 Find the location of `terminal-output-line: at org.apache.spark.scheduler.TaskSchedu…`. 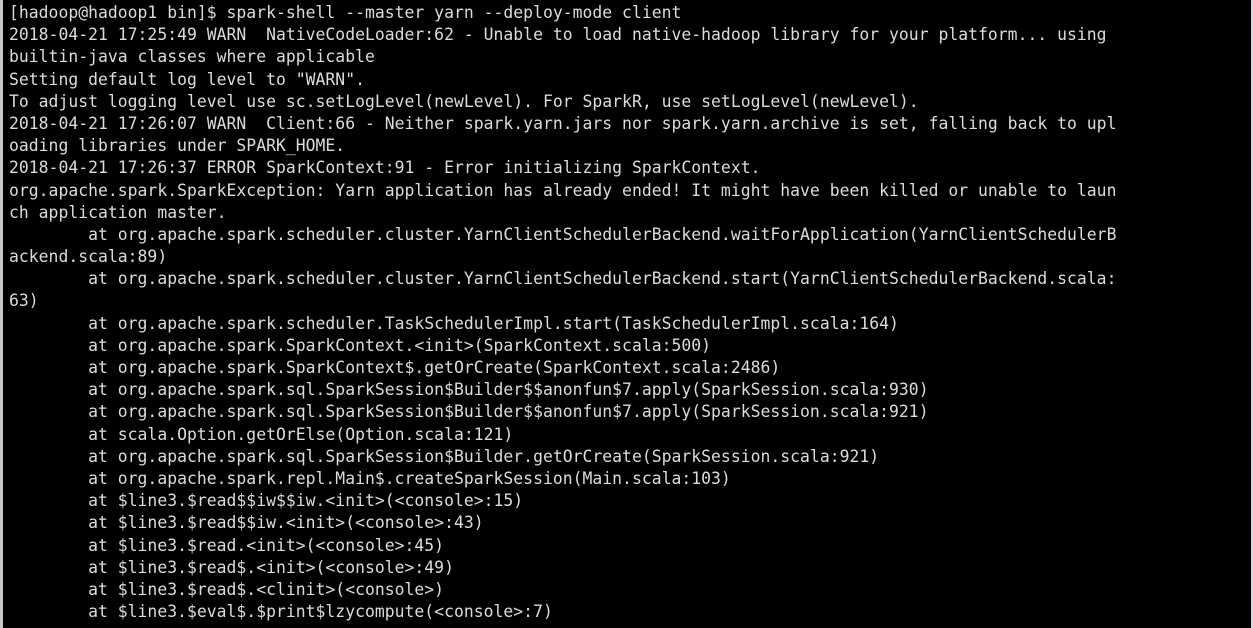

terminal-output-line: at org.apache.spark.scheduler.TaskSchedu… is located at coordinates (454, 323).